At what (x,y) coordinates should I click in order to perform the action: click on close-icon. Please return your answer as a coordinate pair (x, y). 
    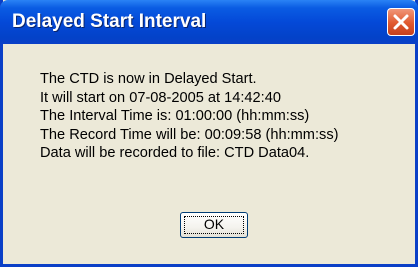
    Looking at the image, I should click on (401, 22).